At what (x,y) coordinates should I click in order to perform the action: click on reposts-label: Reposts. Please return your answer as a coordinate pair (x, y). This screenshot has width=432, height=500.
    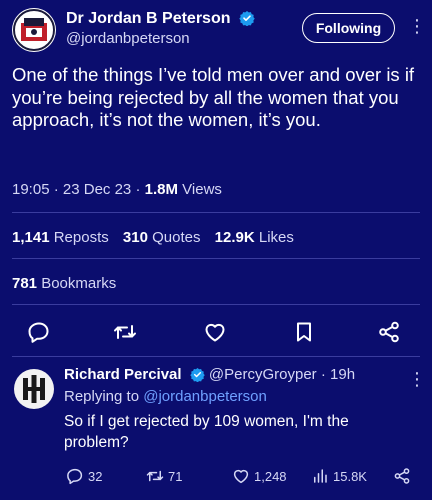
    Looking at the image, I should click on (81, 237).